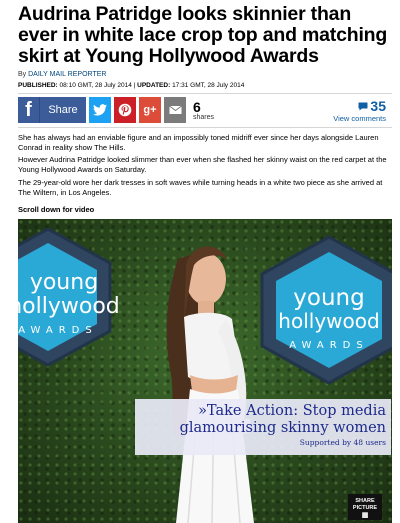  What do you see at coordinates (29, 110) in the screenshot?
I see `facebook-icon: f` at bounding box center [29, 110].